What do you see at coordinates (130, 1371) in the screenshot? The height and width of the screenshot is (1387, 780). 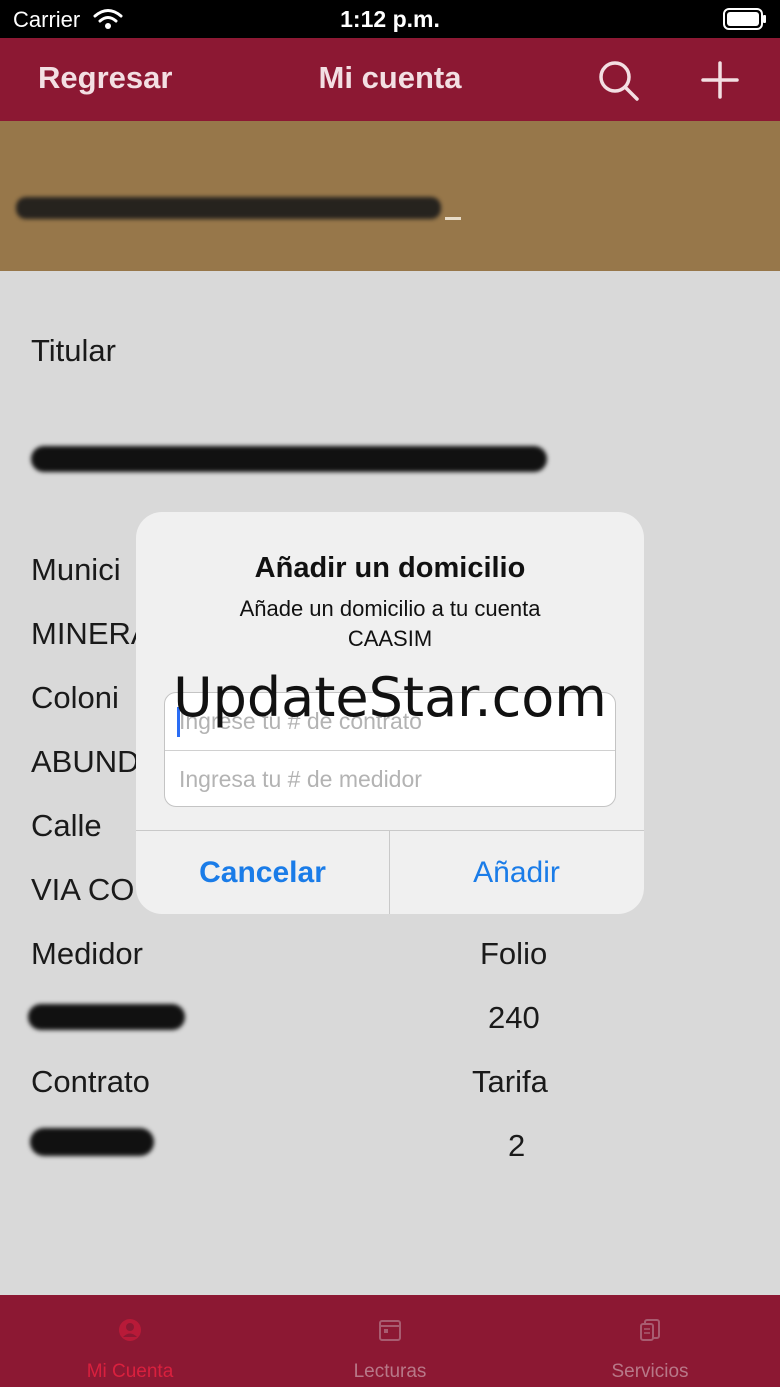 I see `tab-label: Mi Cuenta` at bounding box center [130, 1371].